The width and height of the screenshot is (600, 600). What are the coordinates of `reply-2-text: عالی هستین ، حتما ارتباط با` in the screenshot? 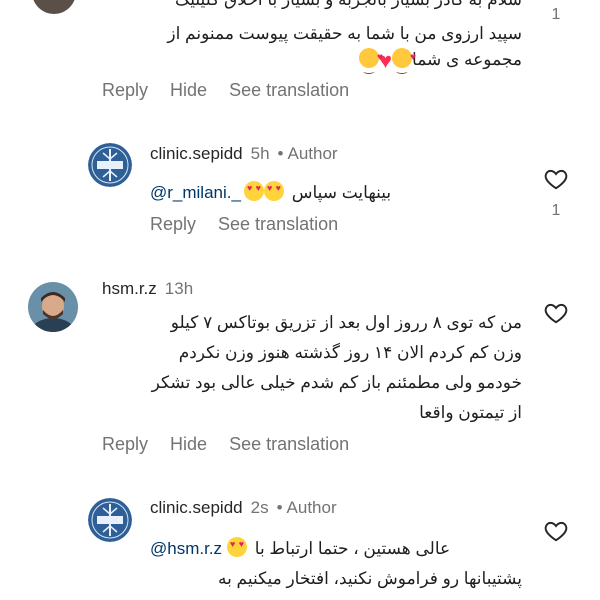 It's located at (352, 548).